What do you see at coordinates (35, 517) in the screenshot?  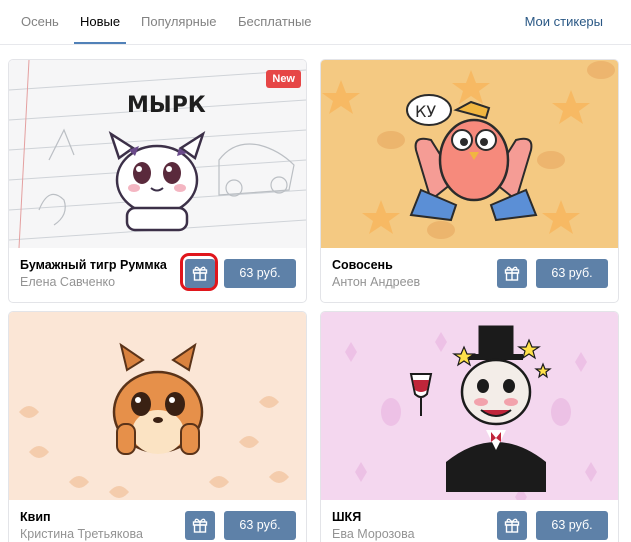 I see `pack-title: Квип` at bounding box center [35, 517].